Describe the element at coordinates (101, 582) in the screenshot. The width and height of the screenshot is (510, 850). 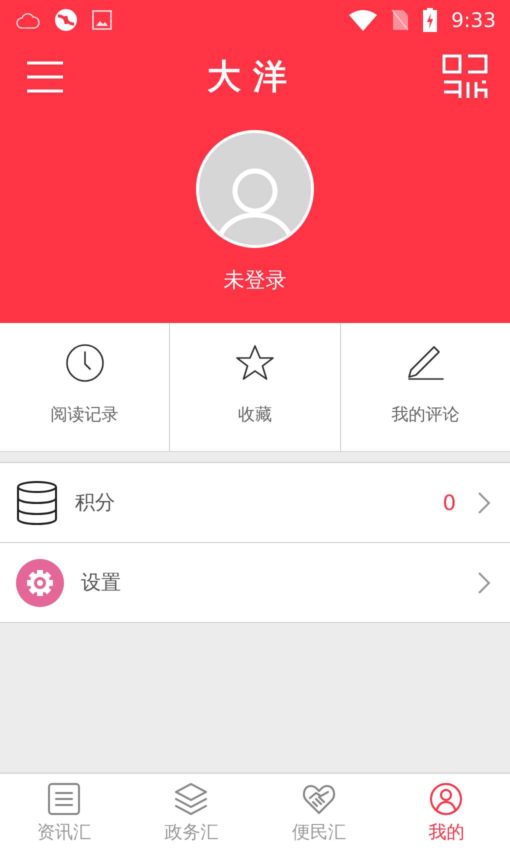
I see `menu-label: 设置` at that location.